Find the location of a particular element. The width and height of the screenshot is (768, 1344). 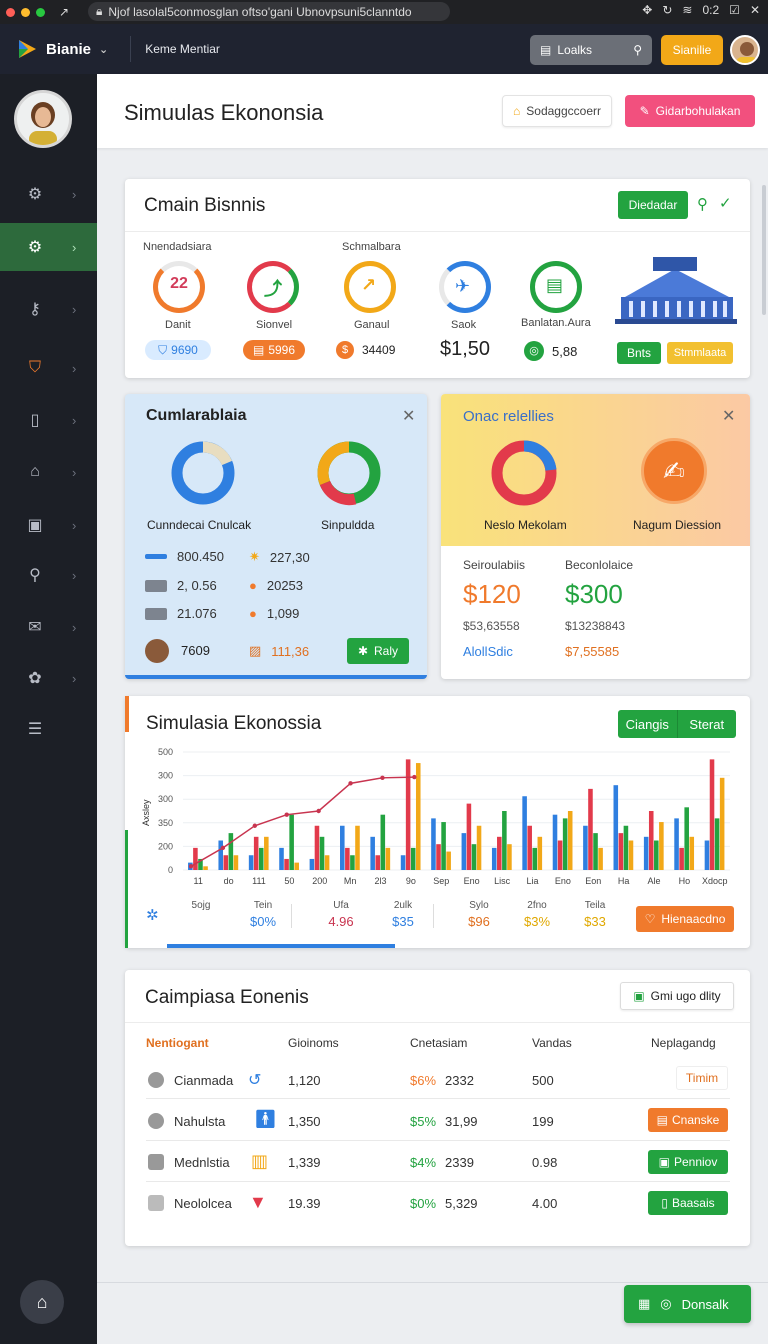

refresh-icon: ↻ is located at coordinates (667, 10).